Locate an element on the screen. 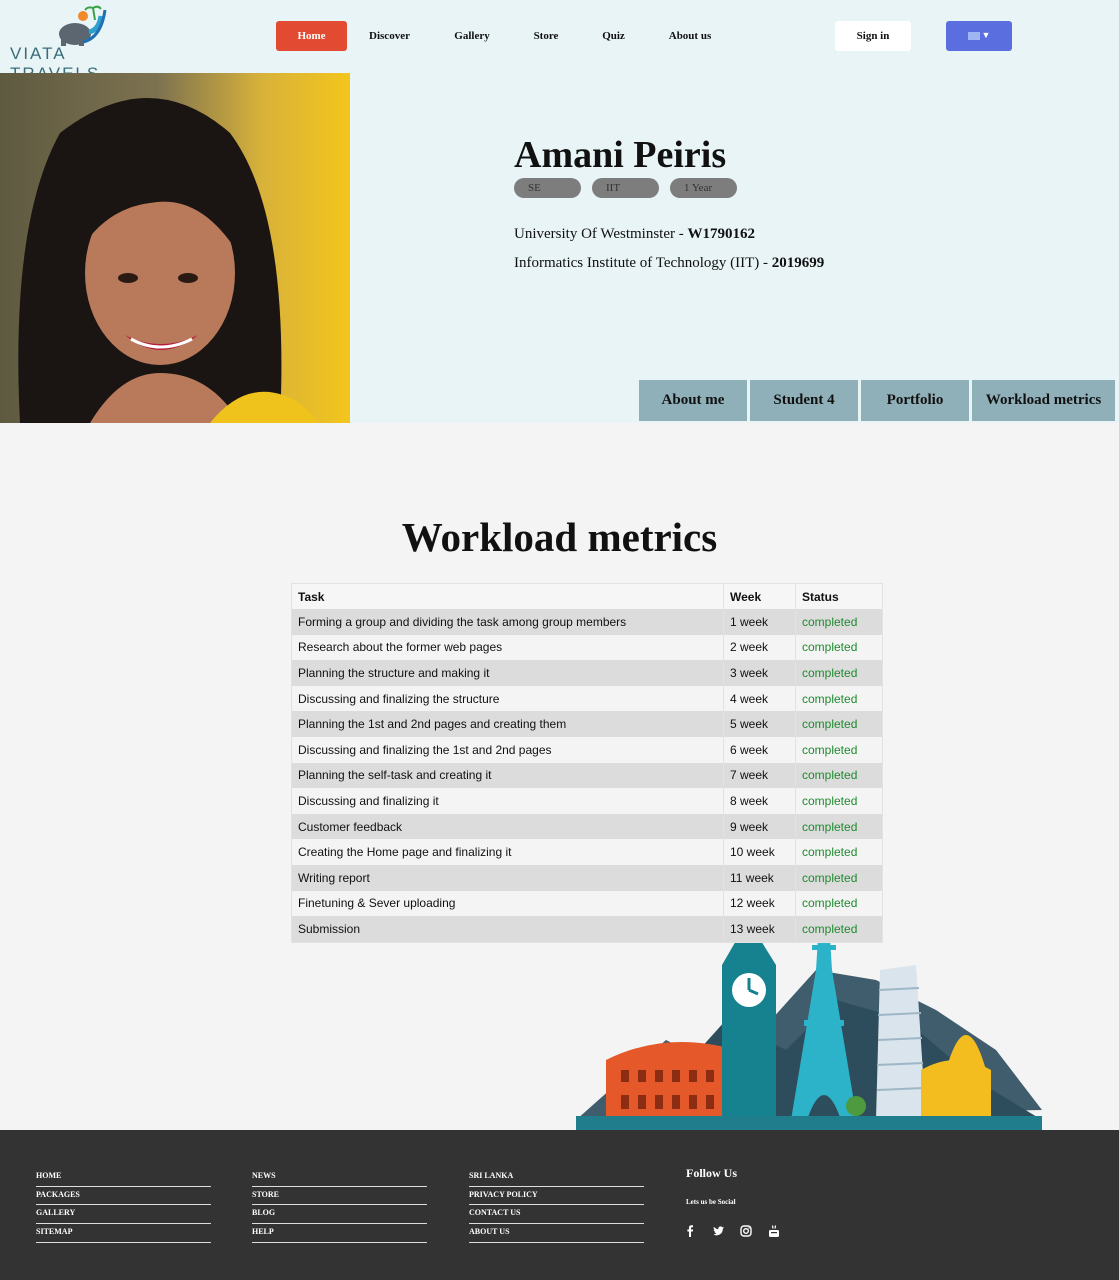 This screenshot has width=1119, height=1280. week-cell: 12 week is located at coordinates (760, 903).